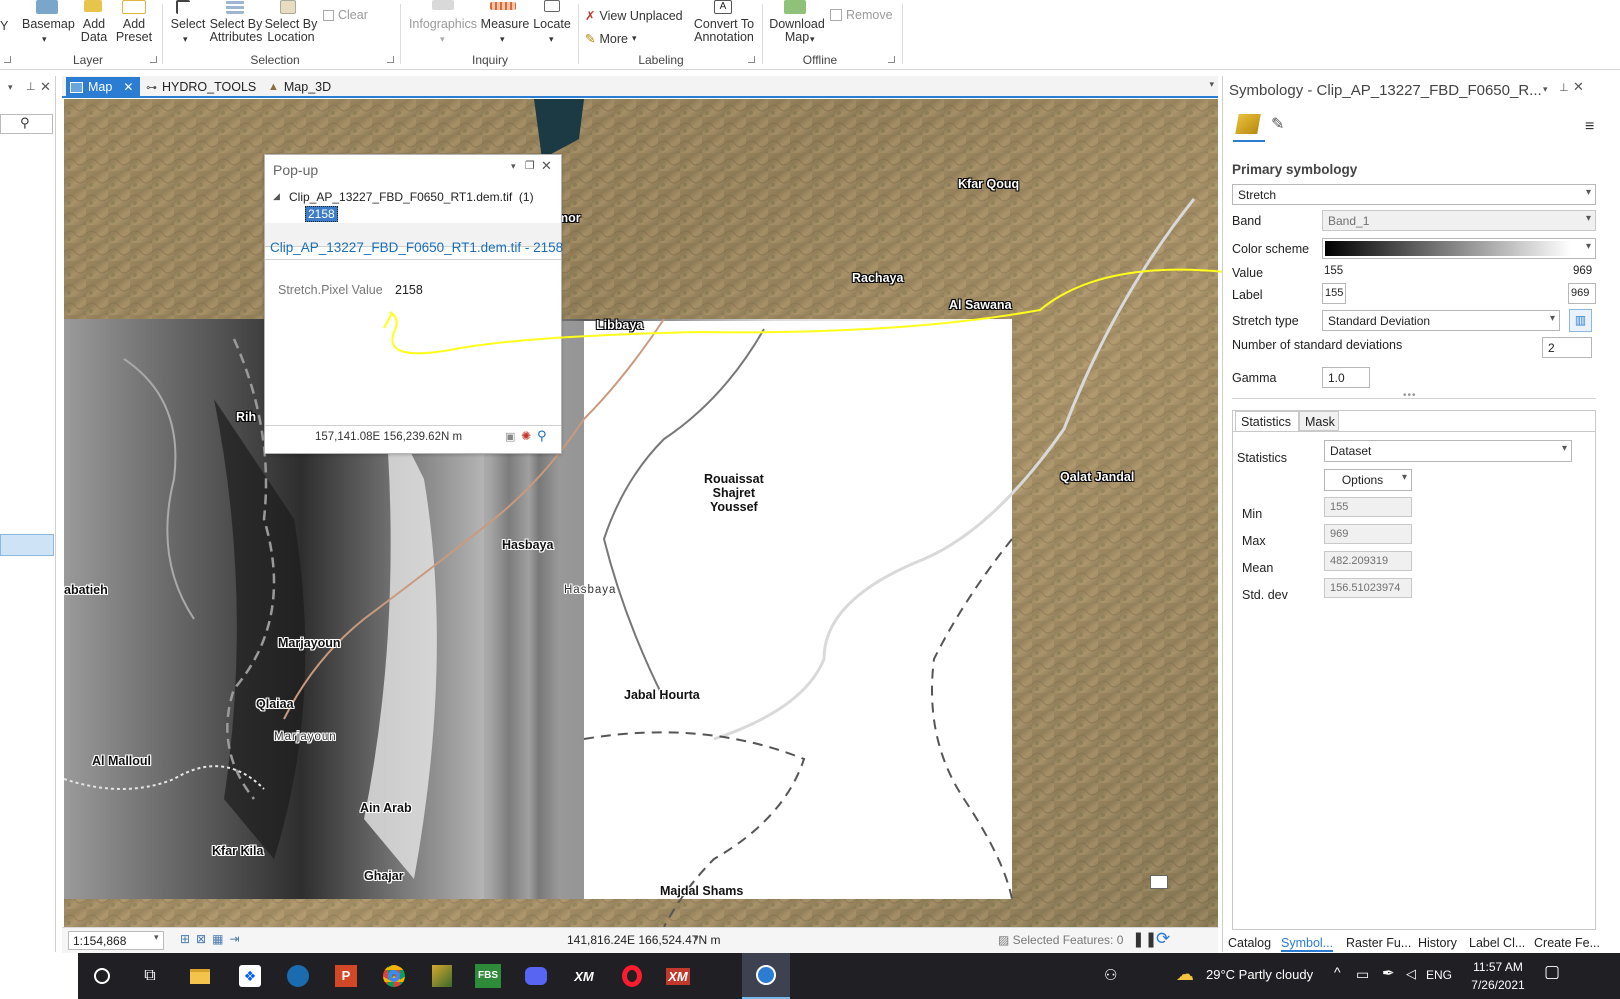 Image resolution: width=1620 pixels, height=999 pixels. Describe the element at coordinates (201, 87) in the screenshot. I see `tab-hydro-tools: ⊶ HYDRO_TOOLS` at that location.